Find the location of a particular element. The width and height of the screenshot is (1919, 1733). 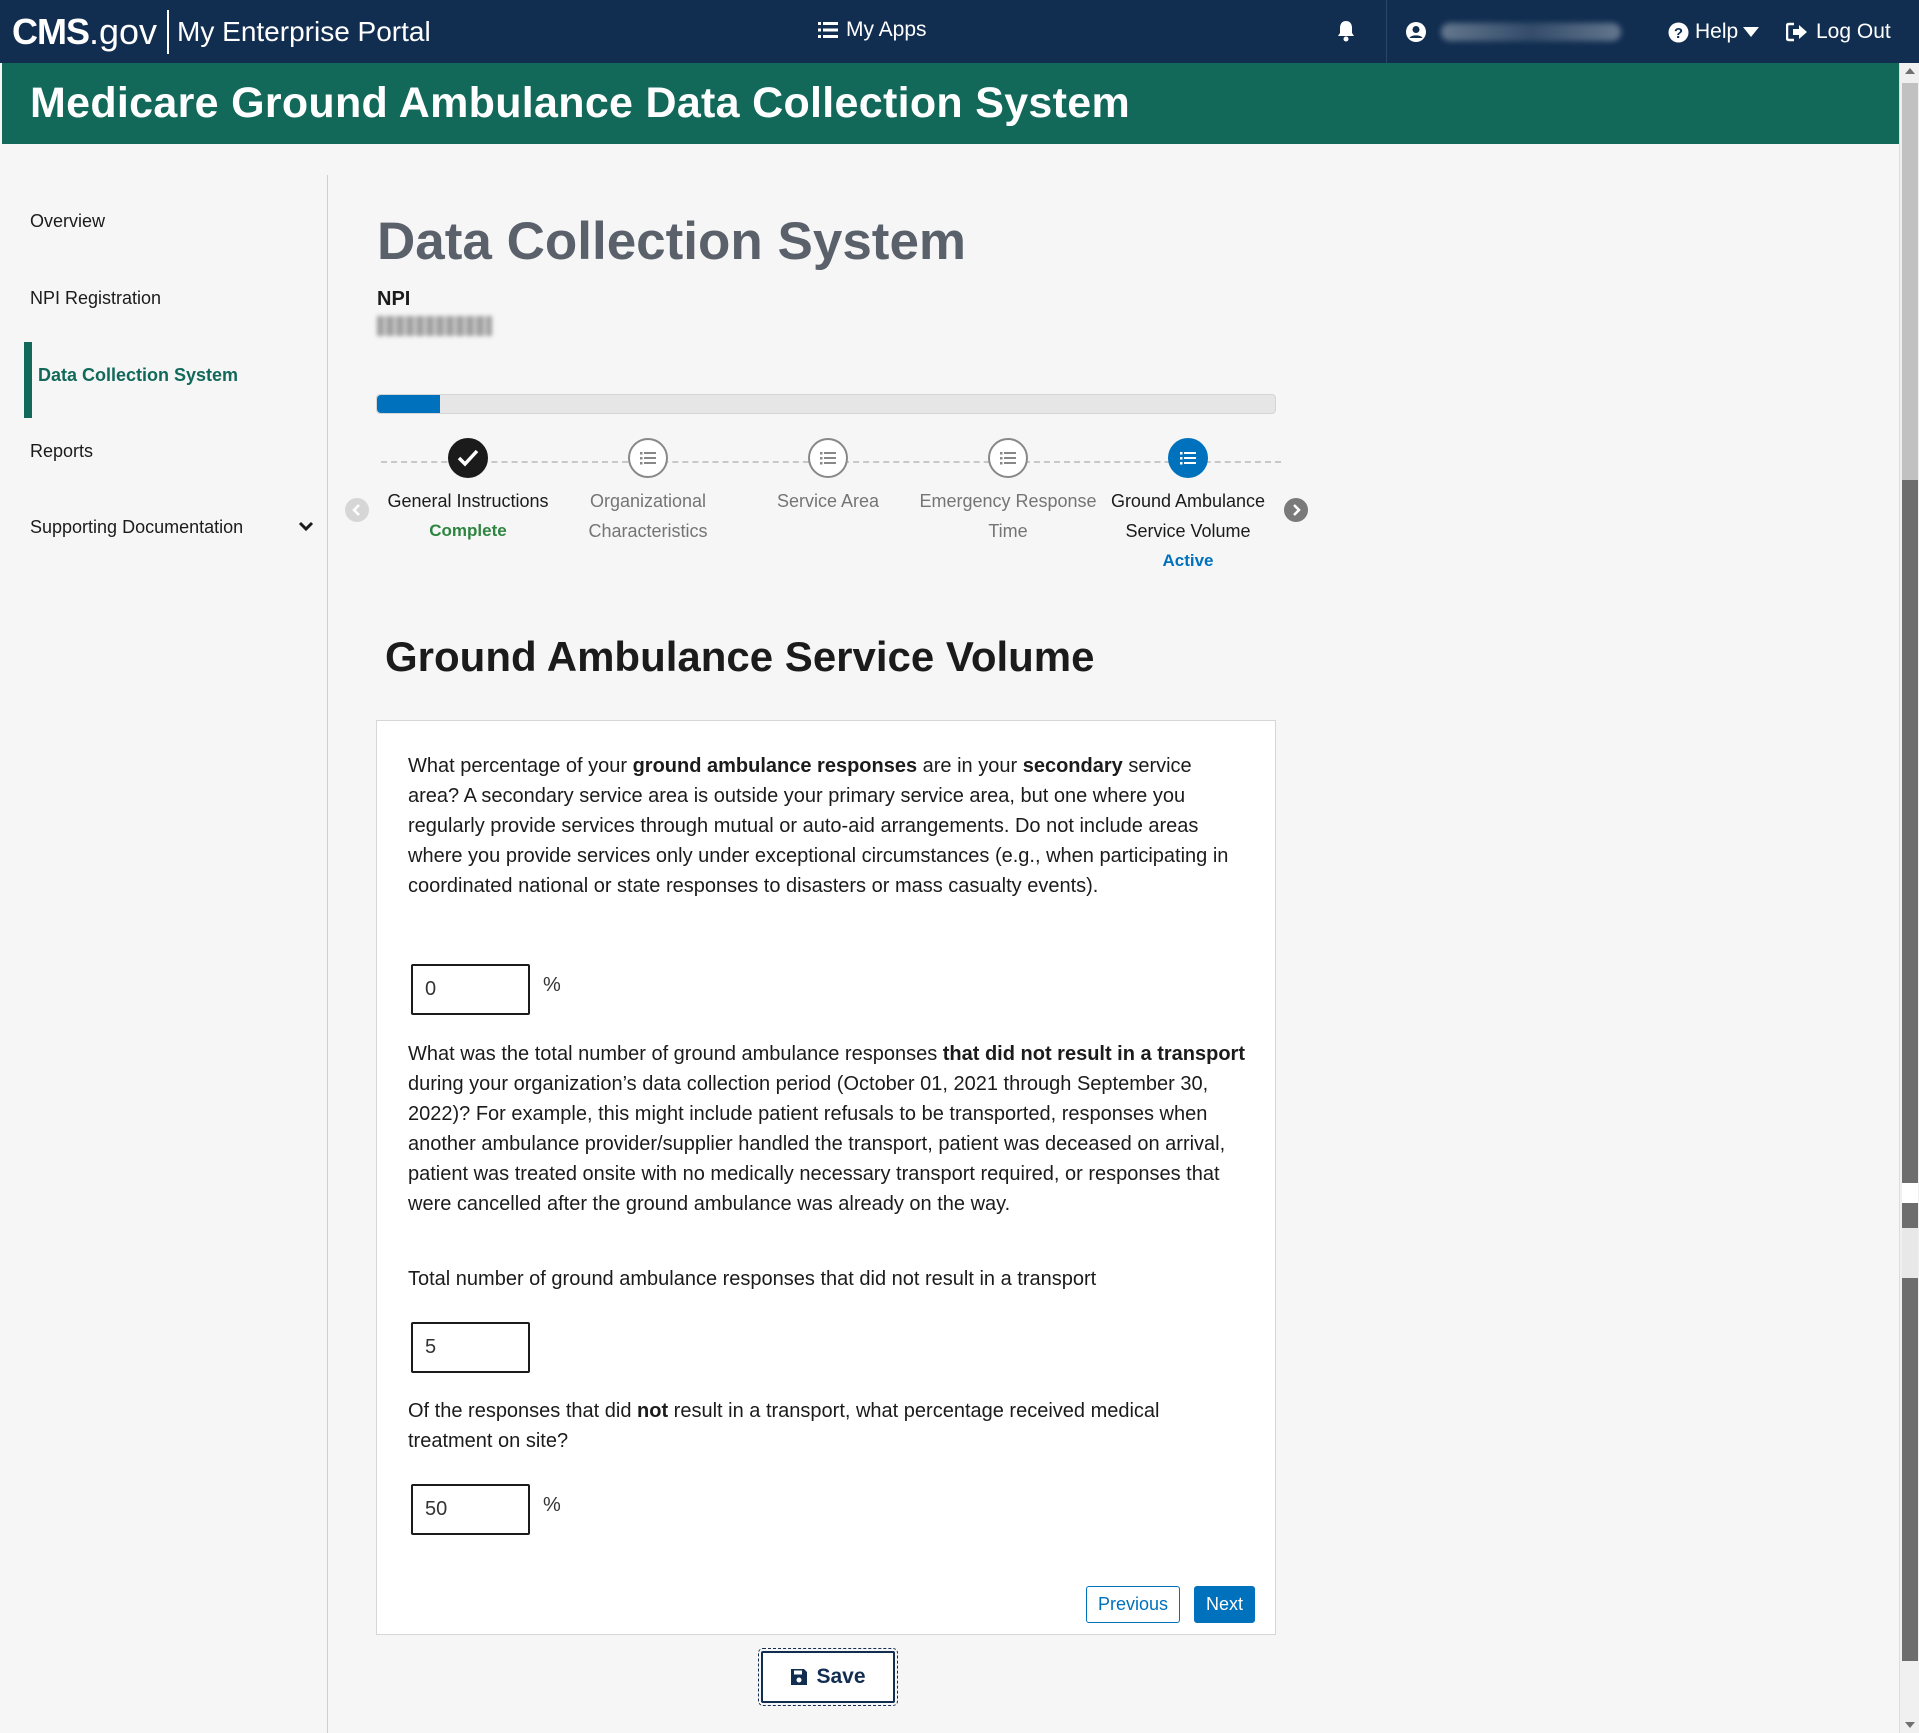

treated-on-site-percent-input is located at coordinates (470, 1509).